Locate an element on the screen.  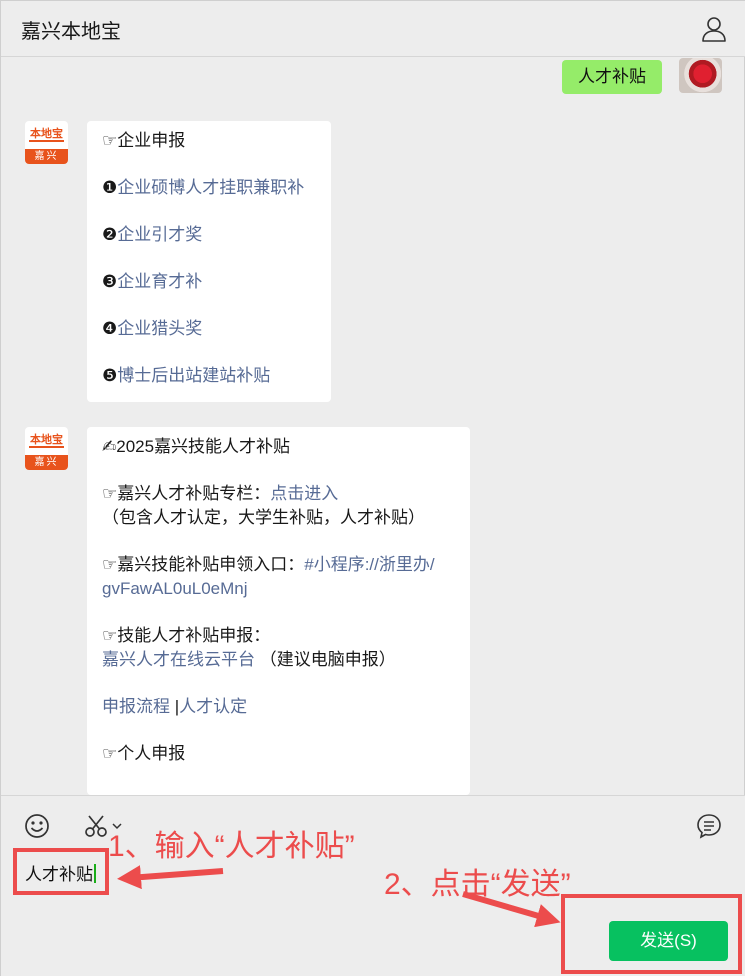
person-icon is located at coordinates (714, 29).